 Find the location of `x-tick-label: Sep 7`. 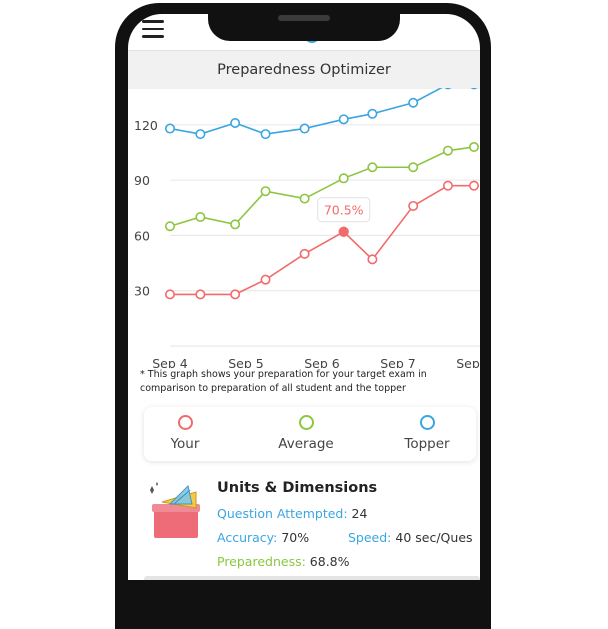

x-tick-label: Sep 7 is located at coordinates (398, 362).